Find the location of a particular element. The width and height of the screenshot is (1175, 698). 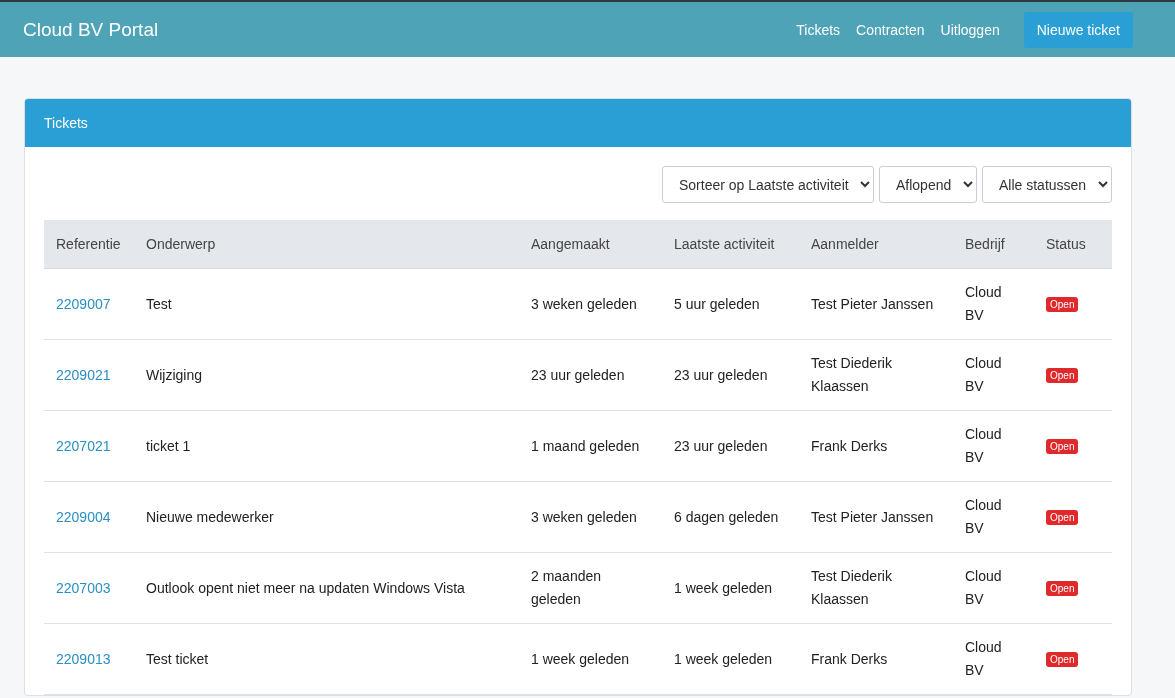

column-header: Bedrijf is located at coordinates (993, 244).